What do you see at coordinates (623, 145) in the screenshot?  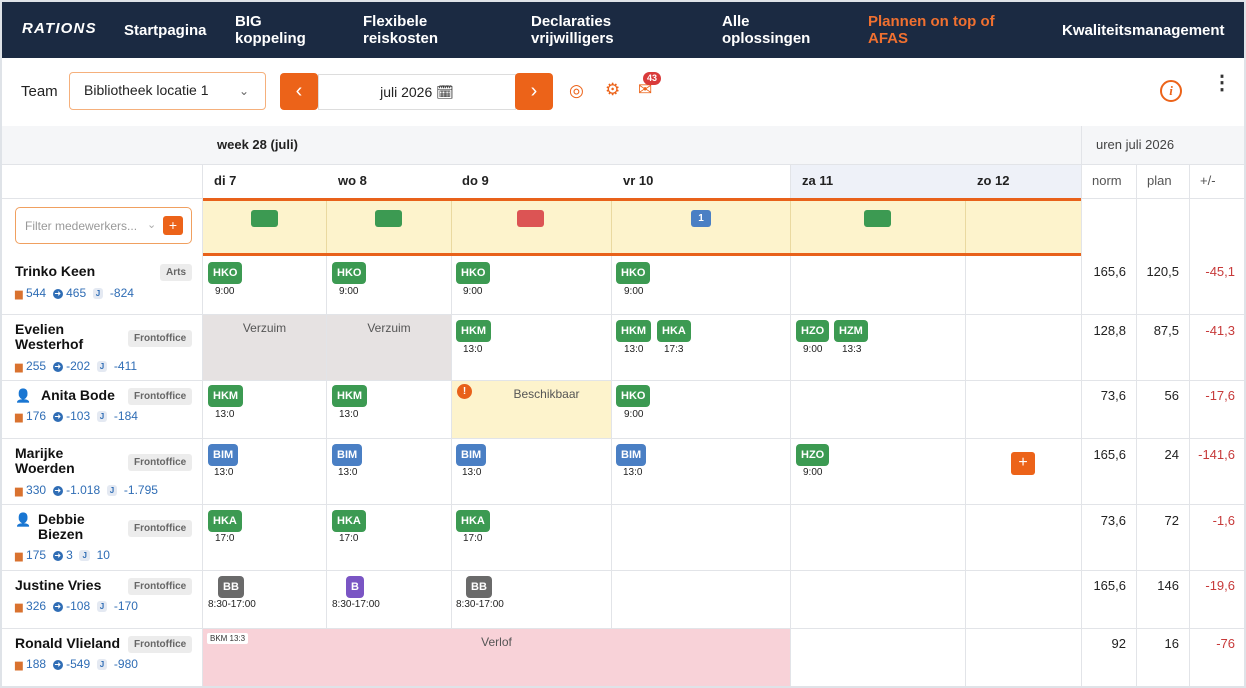 I see `week-header-band` at bounding box center [623, 145].